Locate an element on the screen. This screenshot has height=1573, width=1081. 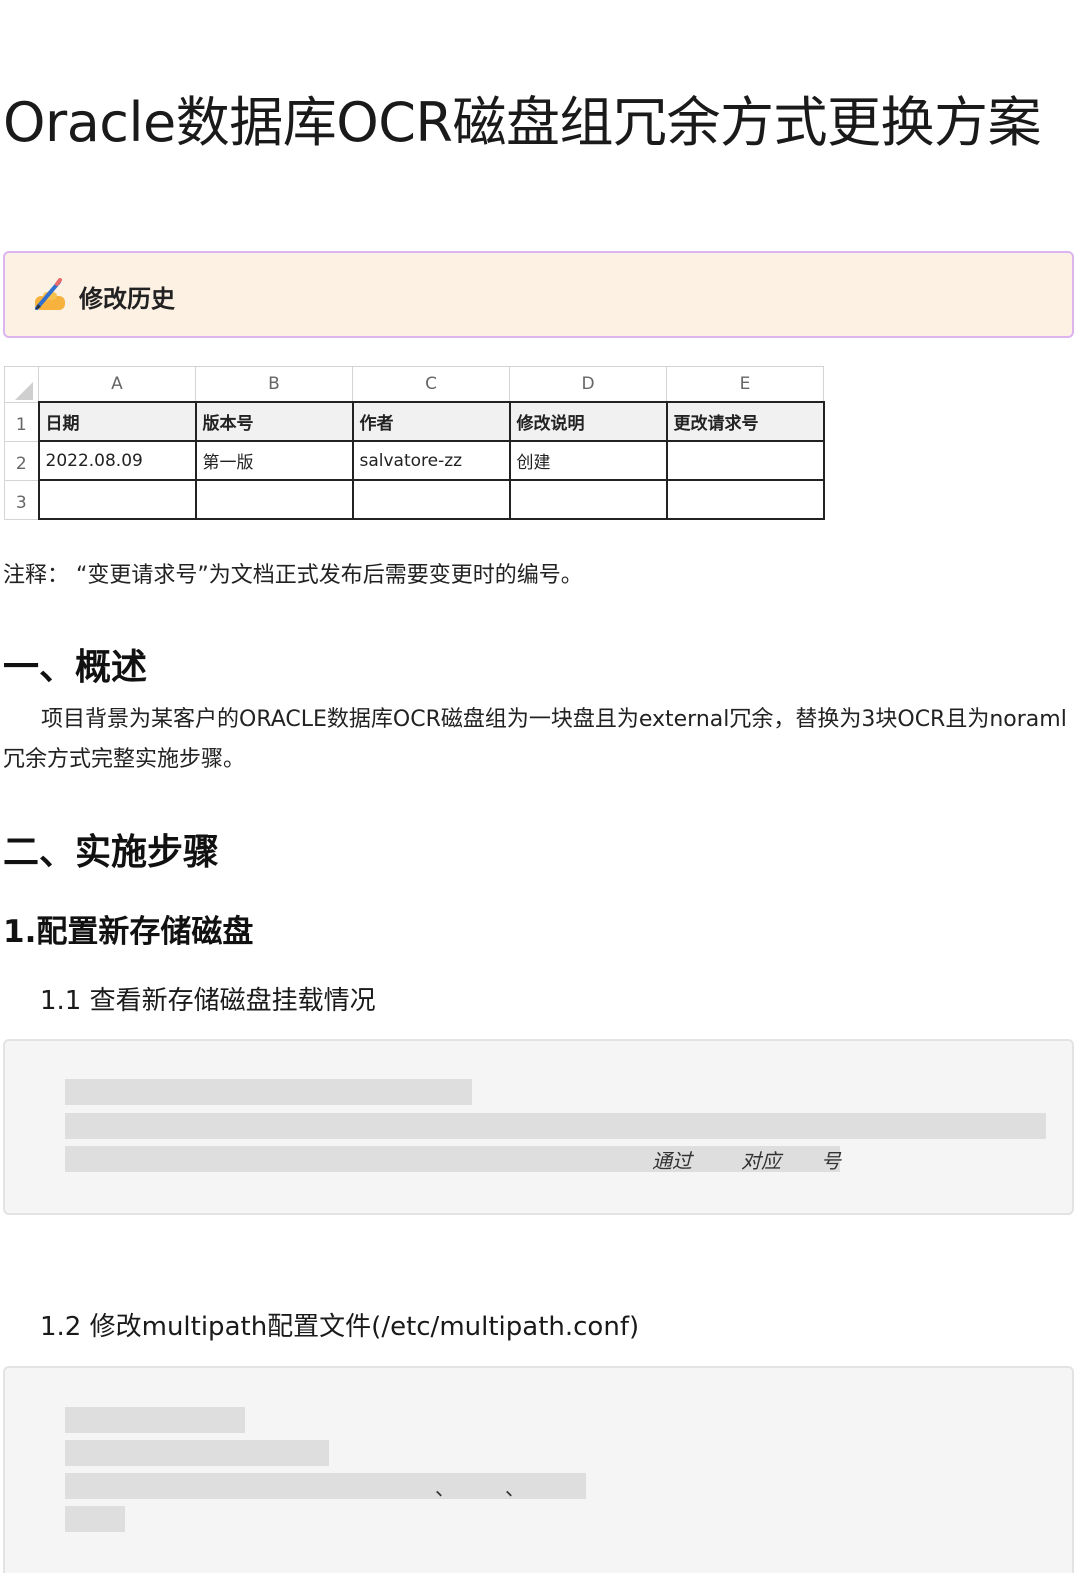
select-all-corner is located at coordinates (21, 384).